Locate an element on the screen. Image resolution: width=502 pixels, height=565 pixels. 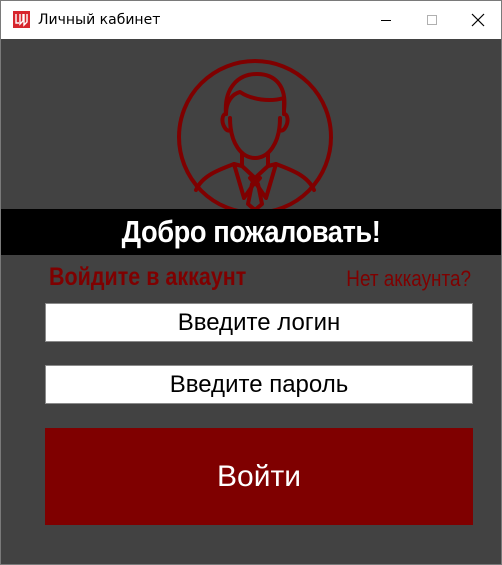
login-heading: Войдите в аккаунт is located at coordinates (148, 277).